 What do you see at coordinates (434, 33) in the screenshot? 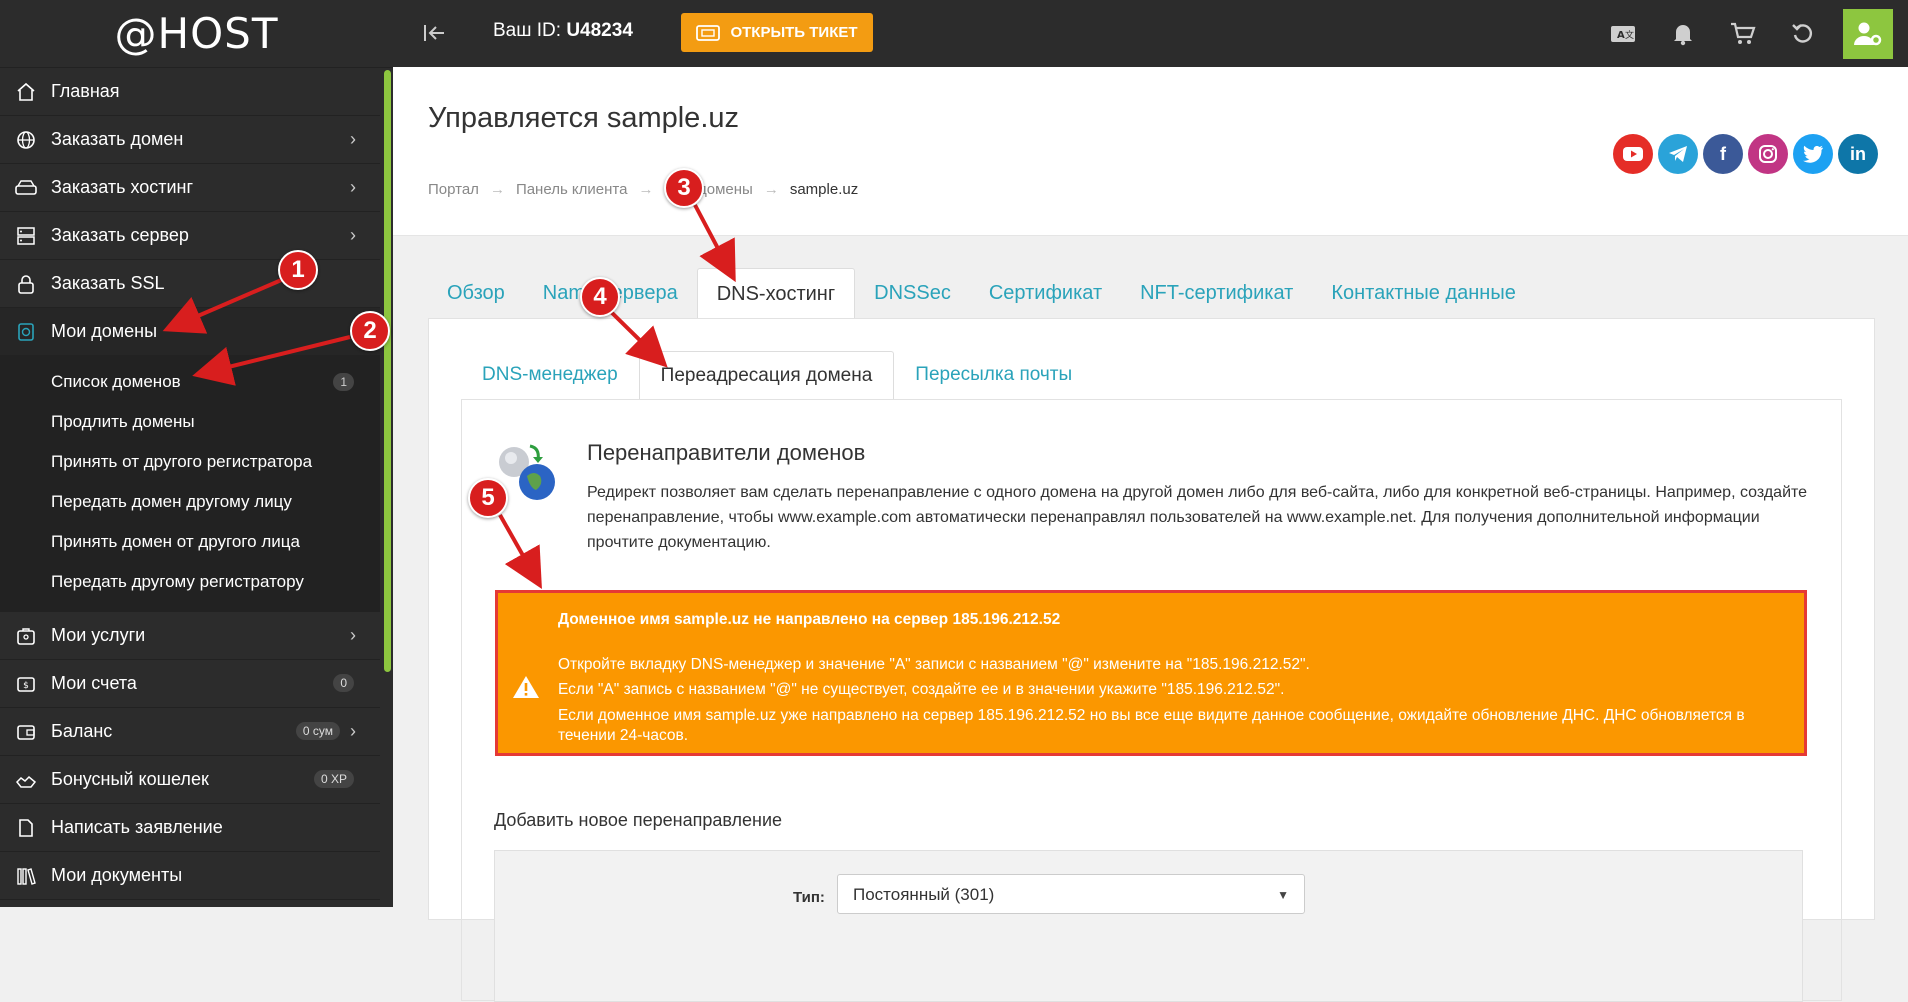
I see `collapse-sidebar-icon` at bounding box center [434, 33].